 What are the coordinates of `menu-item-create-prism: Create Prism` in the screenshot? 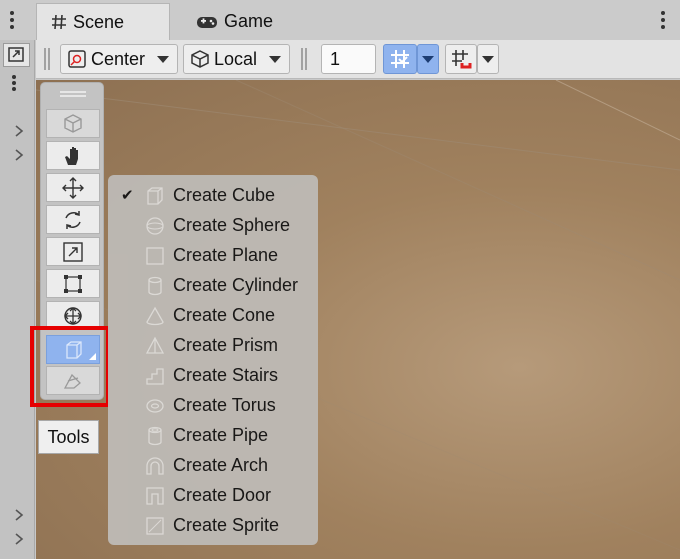 It's located at (213, 345).